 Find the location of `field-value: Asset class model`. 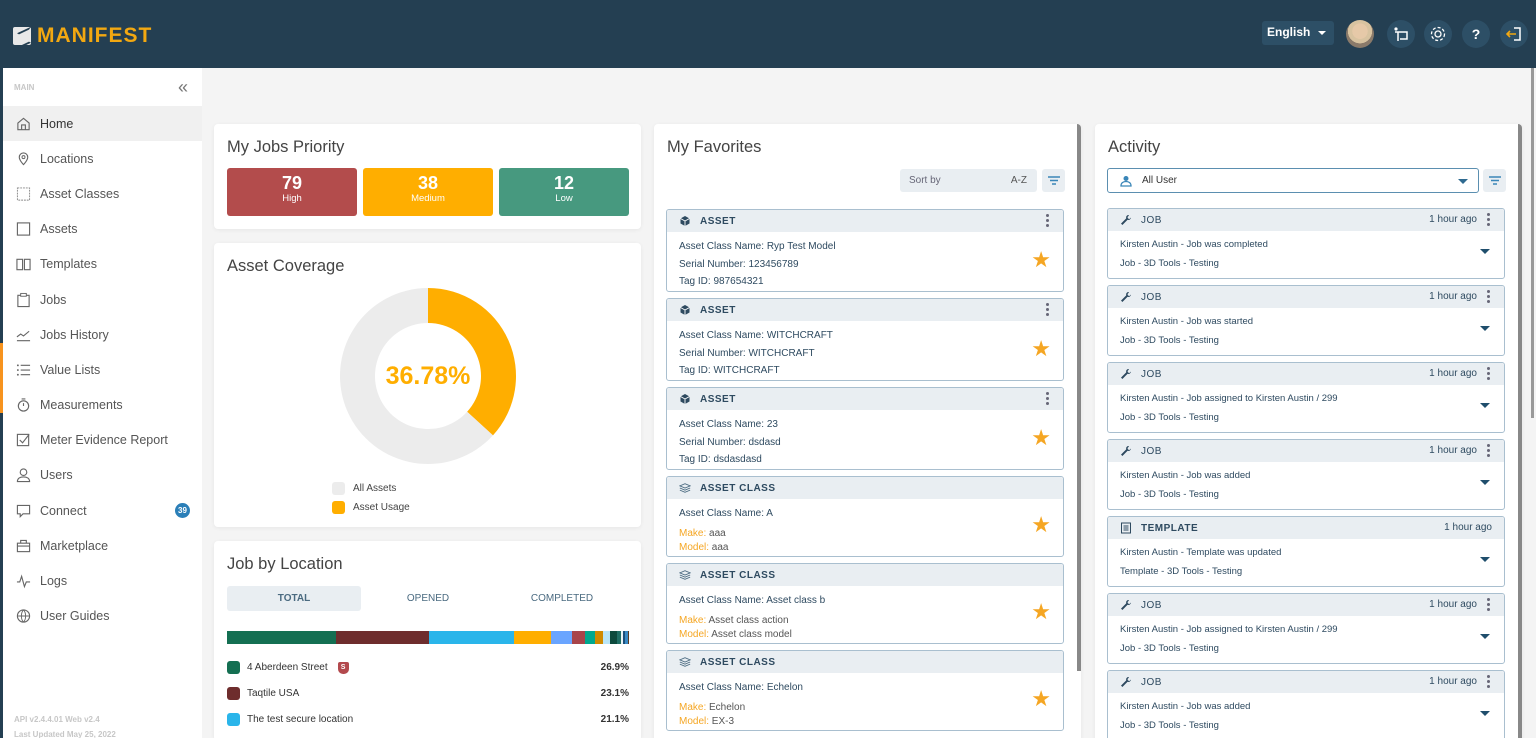

field-value: Asset class model is located at coordinates (751, 634).